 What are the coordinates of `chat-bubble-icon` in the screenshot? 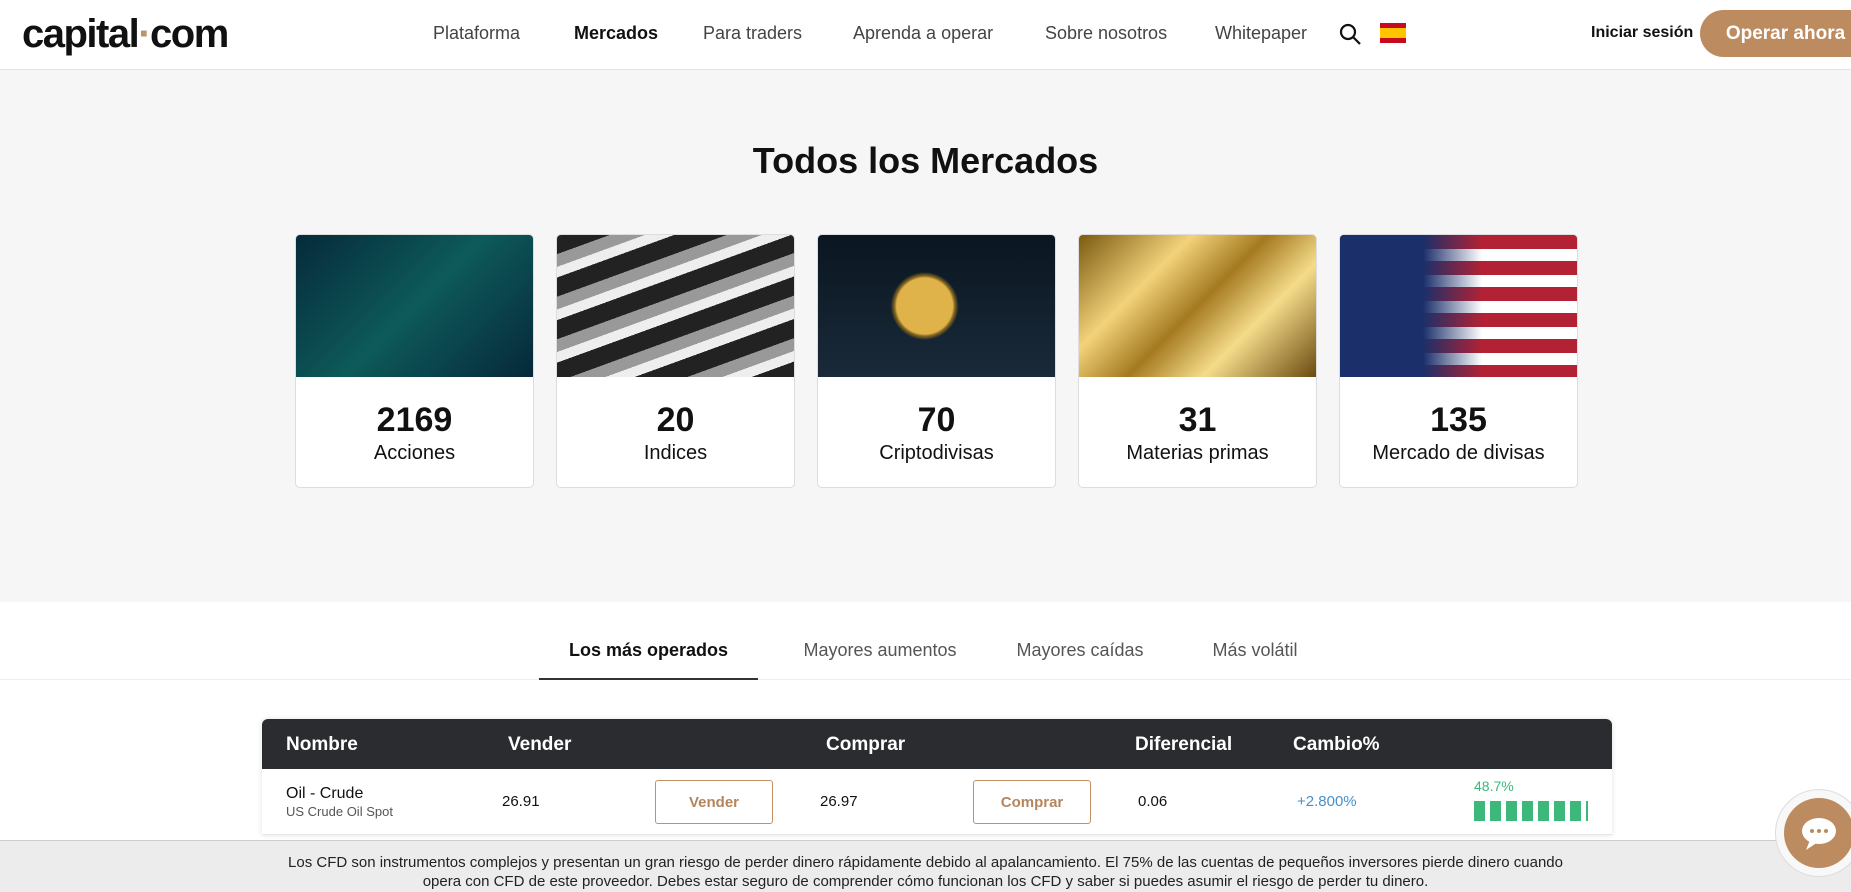 It's located at (1819, 834).